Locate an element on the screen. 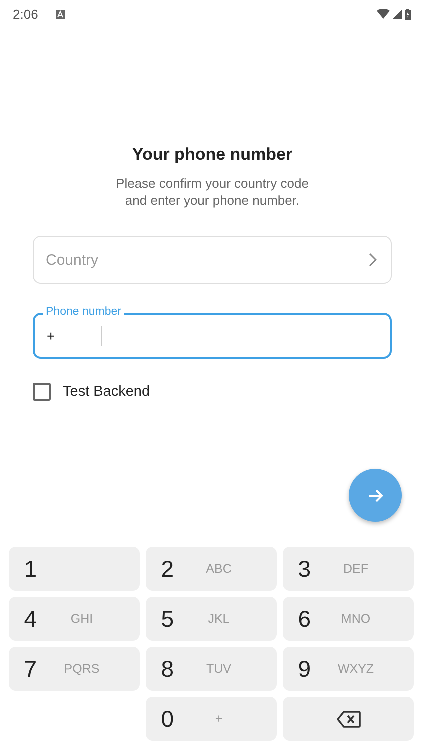 This screenshot has height=755, width=425. arrow-right-icon is located at coordinates (376, 495).